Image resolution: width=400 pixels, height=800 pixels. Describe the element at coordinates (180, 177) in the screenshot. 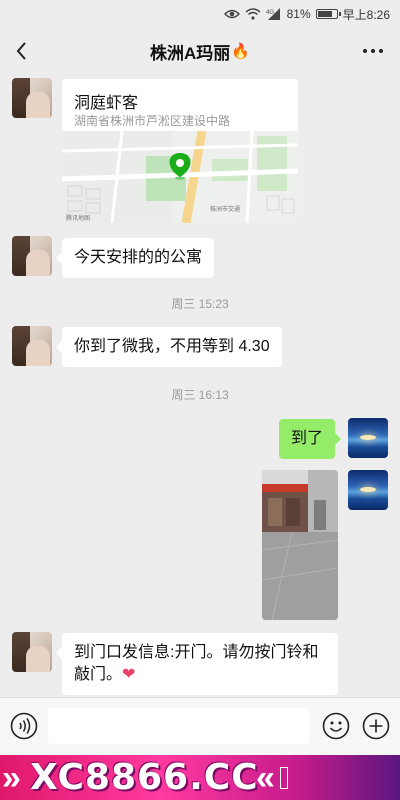

I see `map-preview: 腾讯地图 株洲市交通` at that location.